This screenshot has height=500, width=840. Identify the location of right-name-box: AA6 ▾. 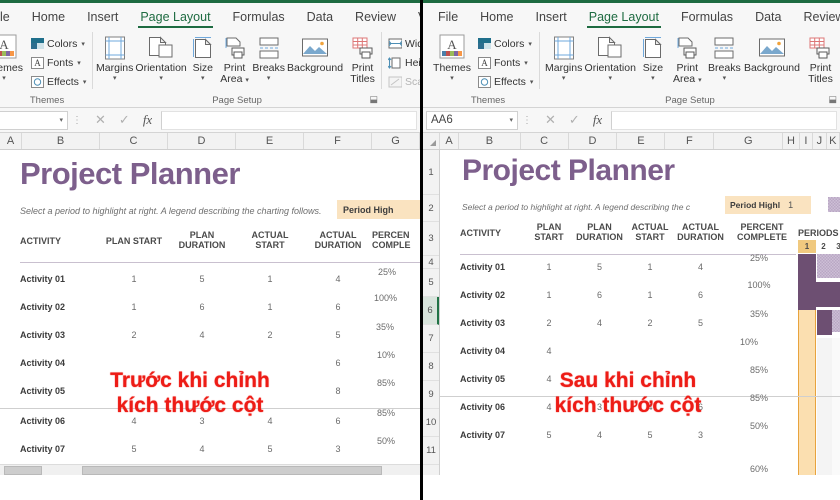
(472, 120).